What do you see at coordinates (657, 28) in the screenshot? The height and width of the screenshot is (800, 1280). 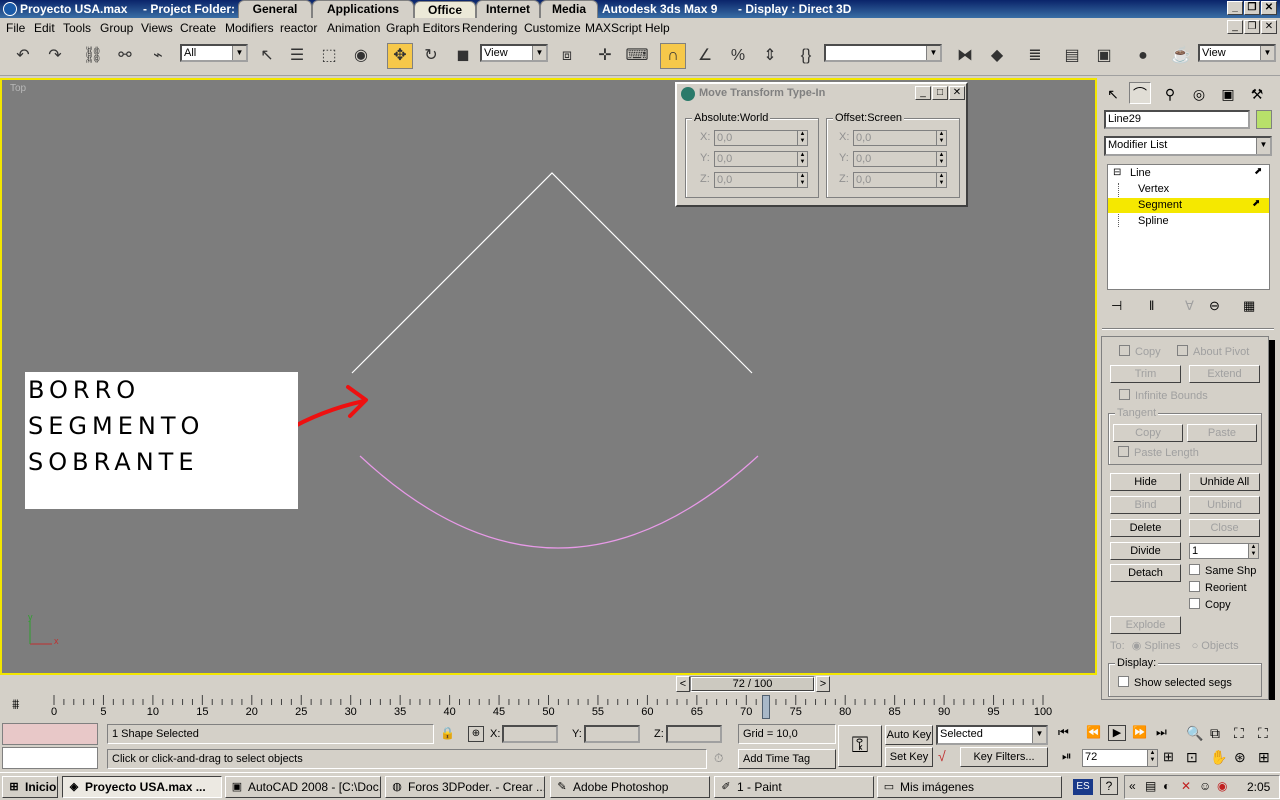 I see `menu-help: Help` at bounding box center [657, 28].